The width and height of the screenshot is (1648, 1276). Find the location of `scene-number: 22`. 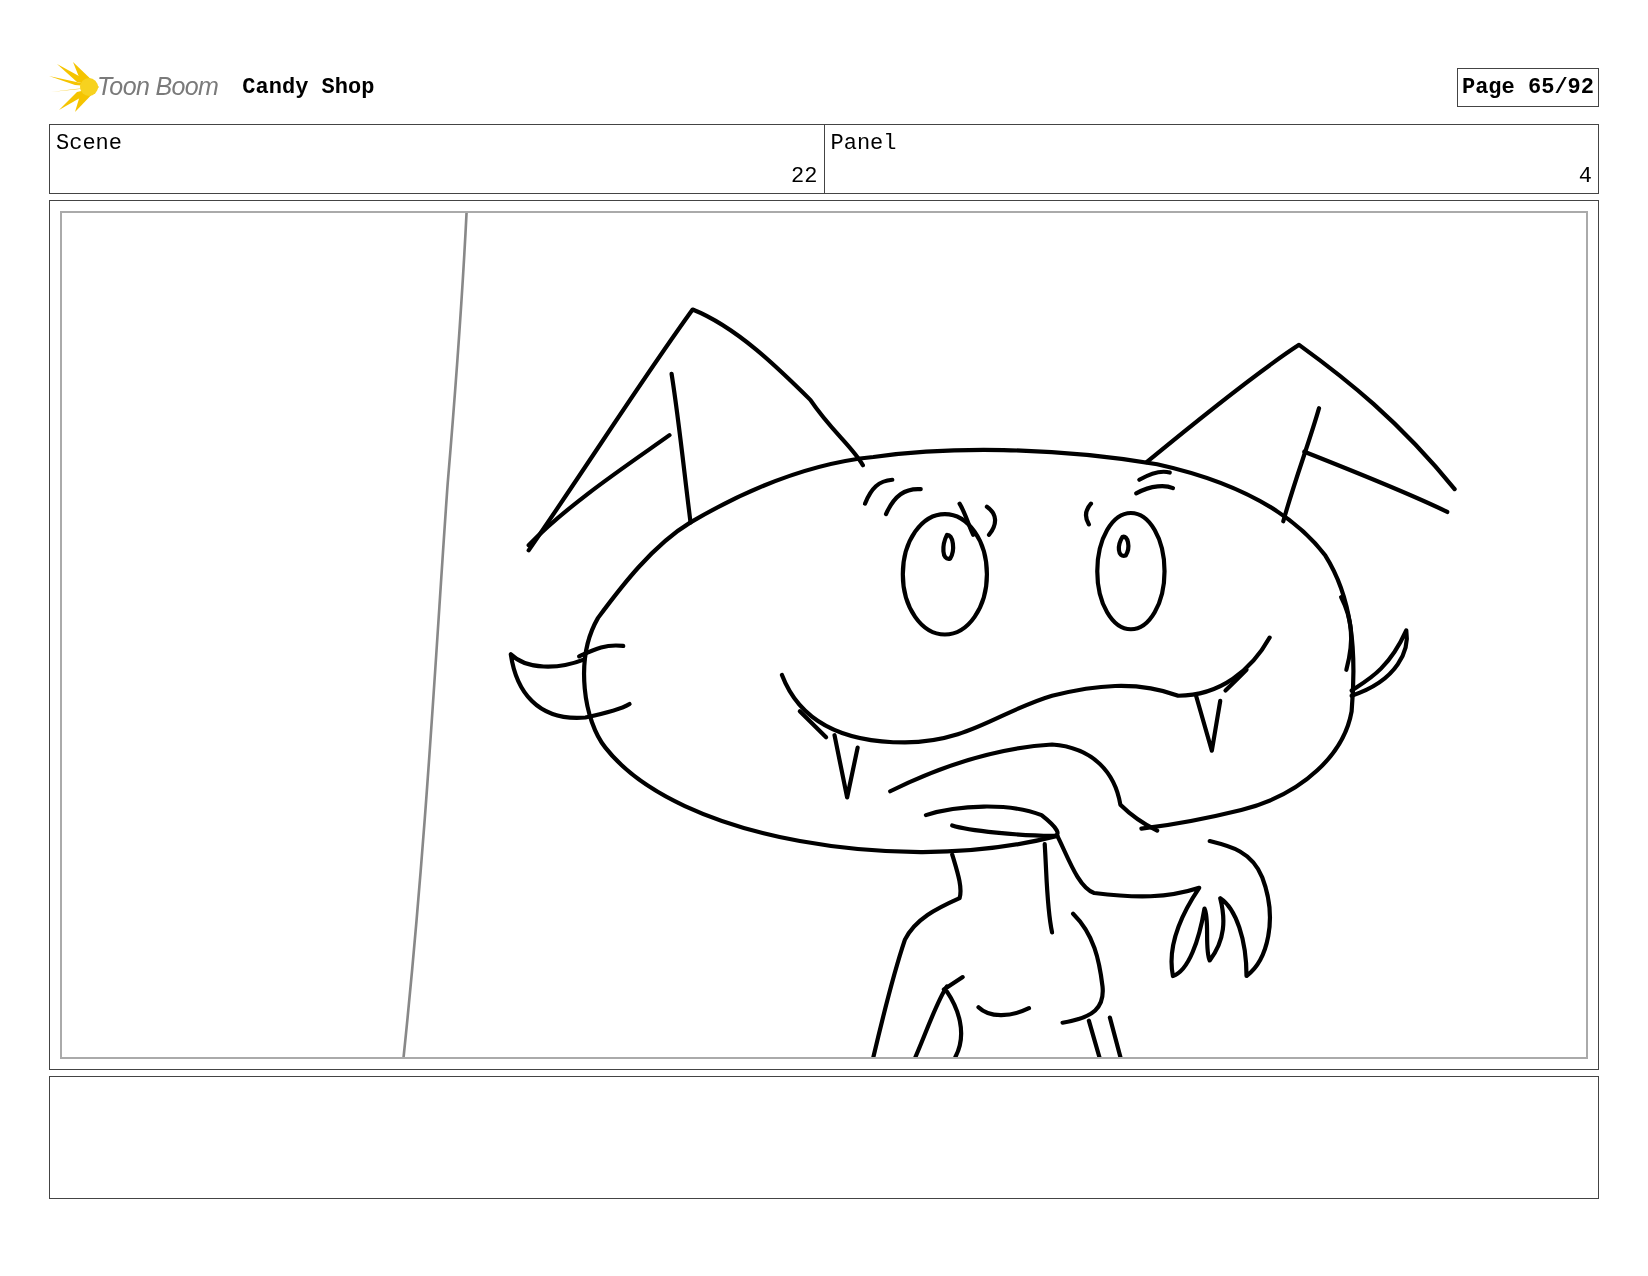

scene-number: 22 is located at coordinates (804, 177).